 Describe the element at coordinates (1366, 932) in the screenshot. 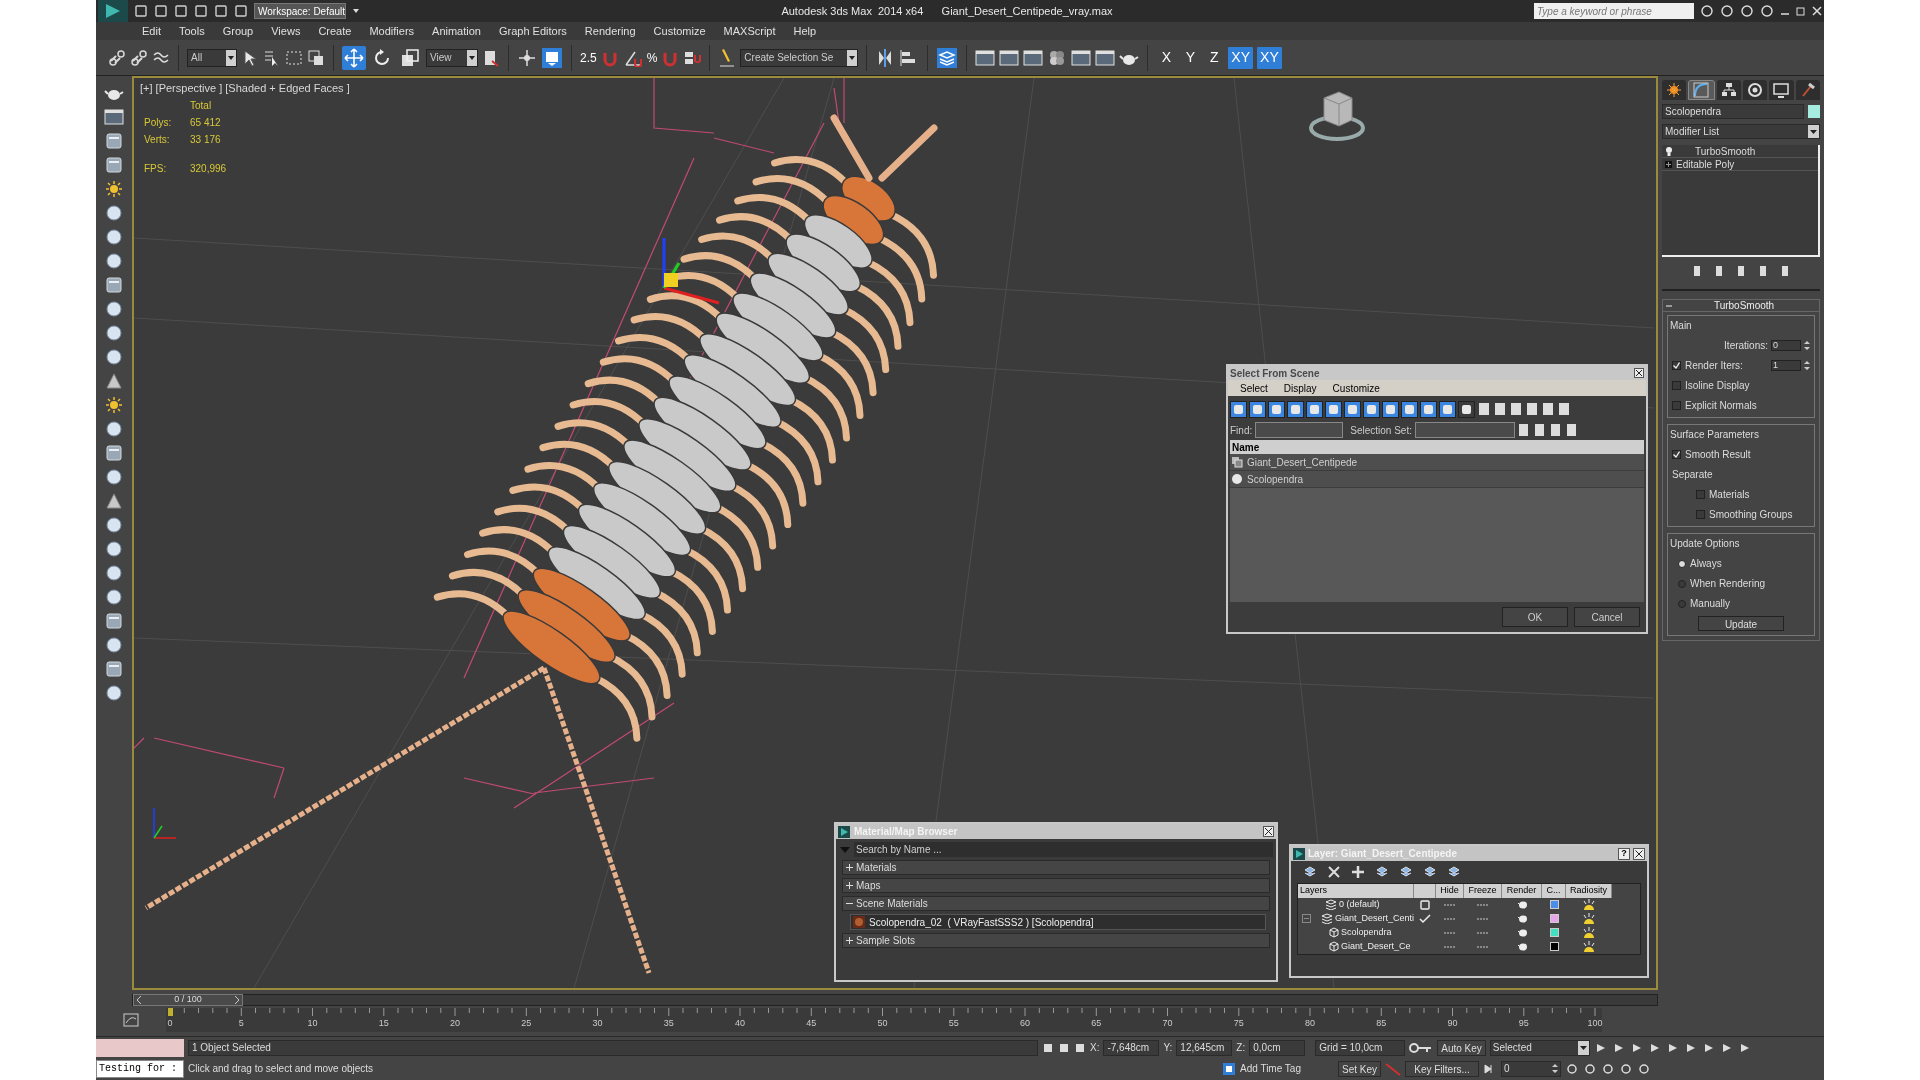

I see `layer-name: Scolopendra` at that location.